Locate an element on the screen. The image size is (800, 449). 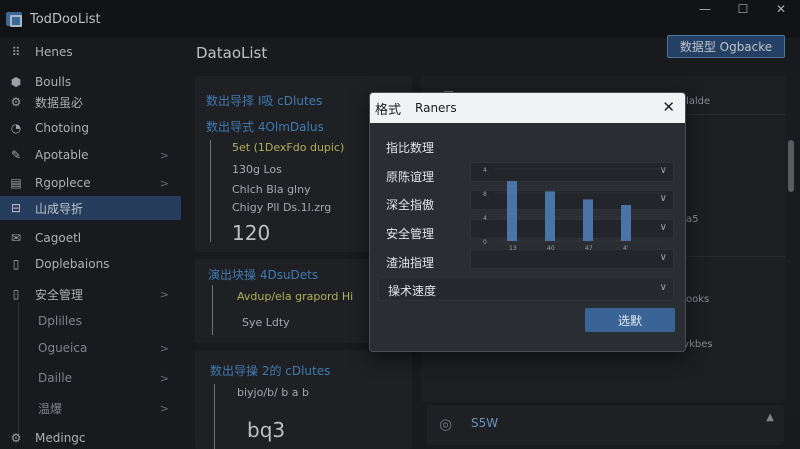
sidebar-item-doplebaions: ▯ Doplebaions is located at coordinates (90, 264).